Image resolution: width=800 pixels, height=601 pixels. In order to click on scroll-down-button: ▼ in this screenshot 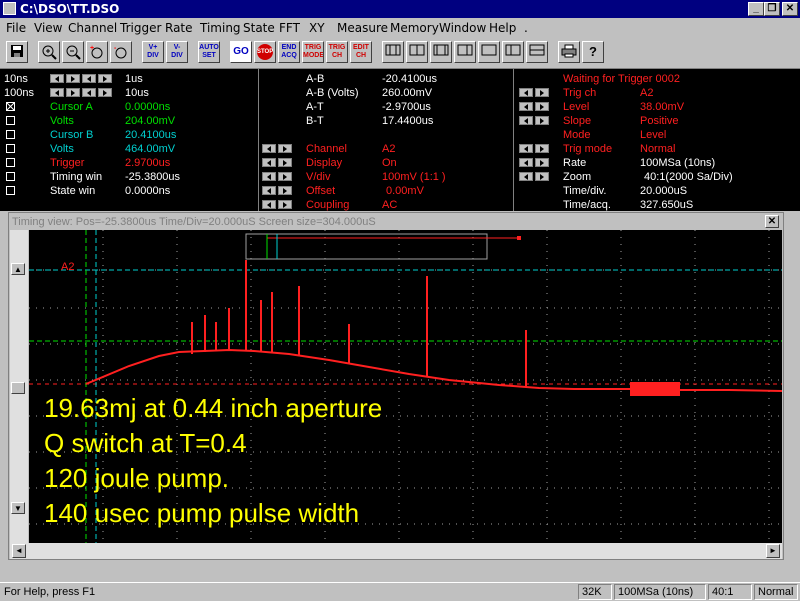, I will do `click(18, 508)`.